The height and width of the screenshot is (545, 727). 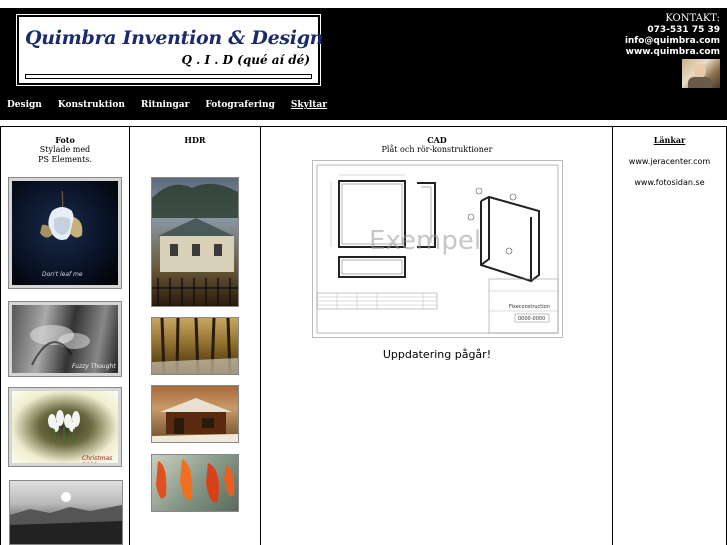 I want to click on hdr-forest, so click(x=195, y=346).